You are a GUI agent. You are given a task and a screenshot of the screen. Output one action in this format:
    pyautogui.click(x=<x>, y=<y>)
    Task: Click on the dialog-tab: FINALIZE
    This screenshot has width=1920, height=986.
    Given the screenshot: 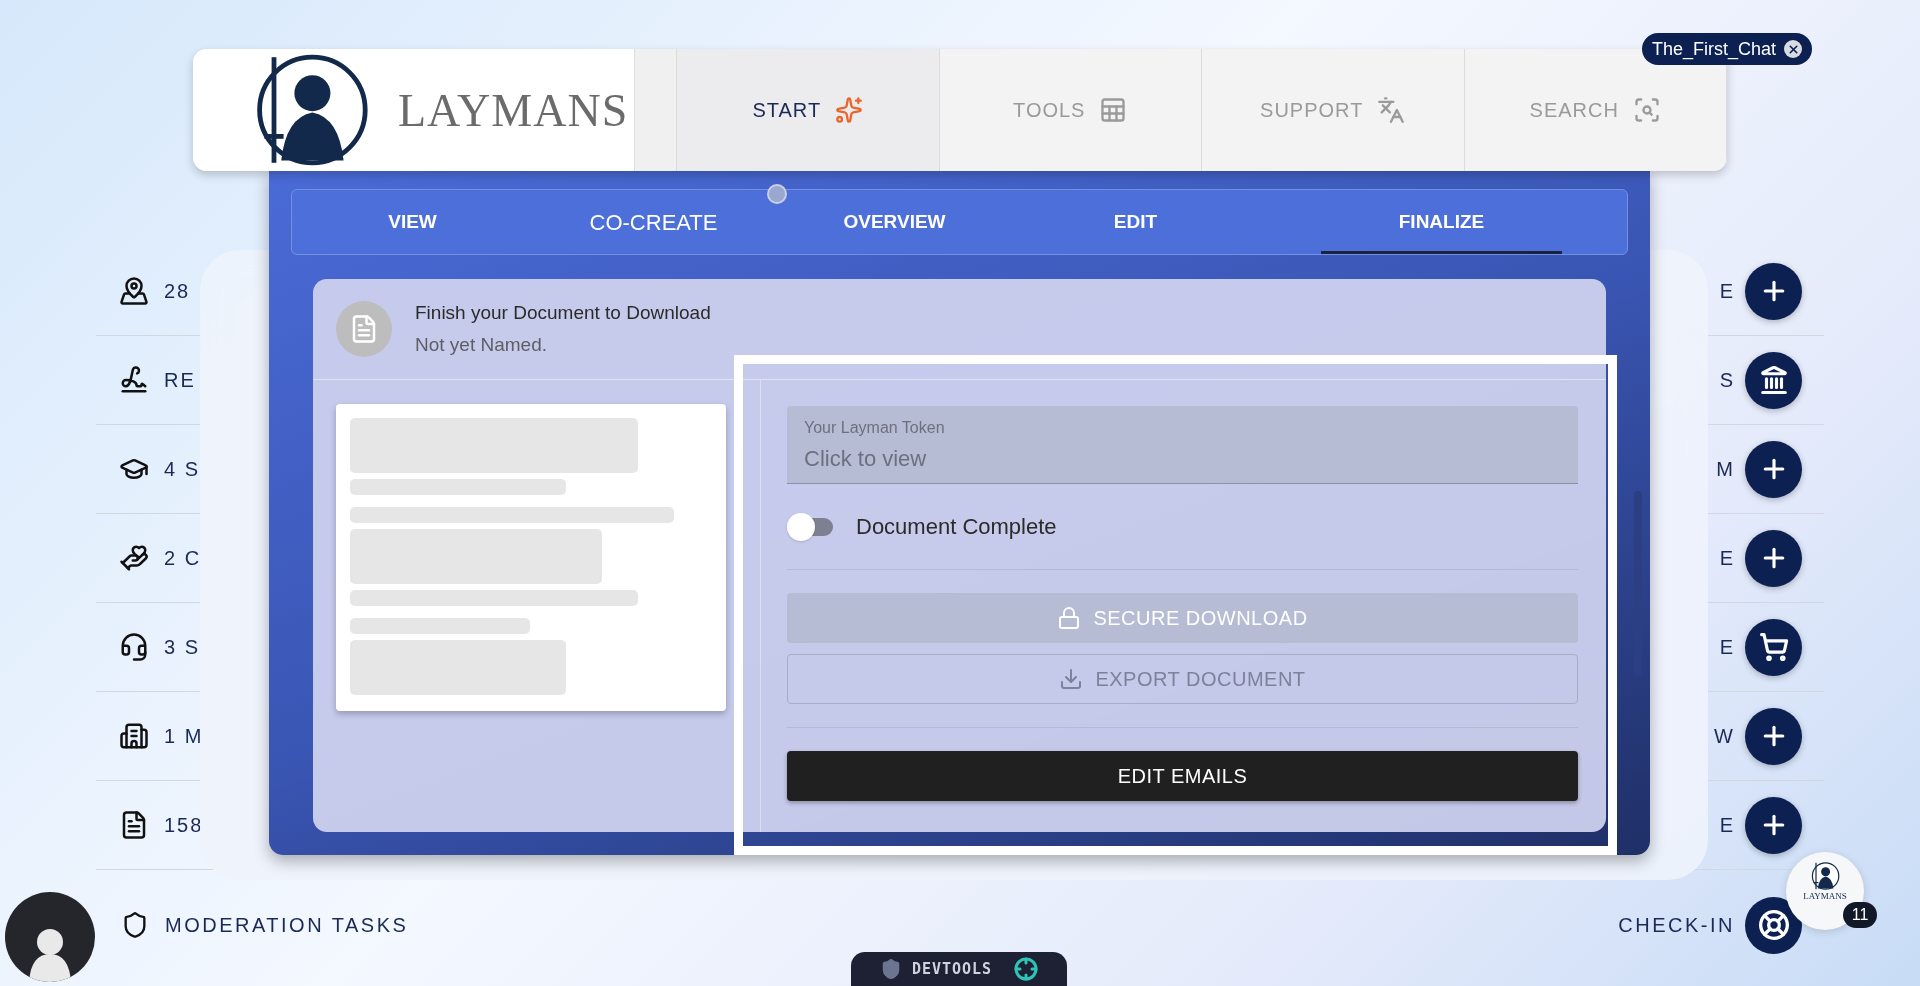 What is the action you would take?
    pyautogui.click(x=1441, y=222)
    